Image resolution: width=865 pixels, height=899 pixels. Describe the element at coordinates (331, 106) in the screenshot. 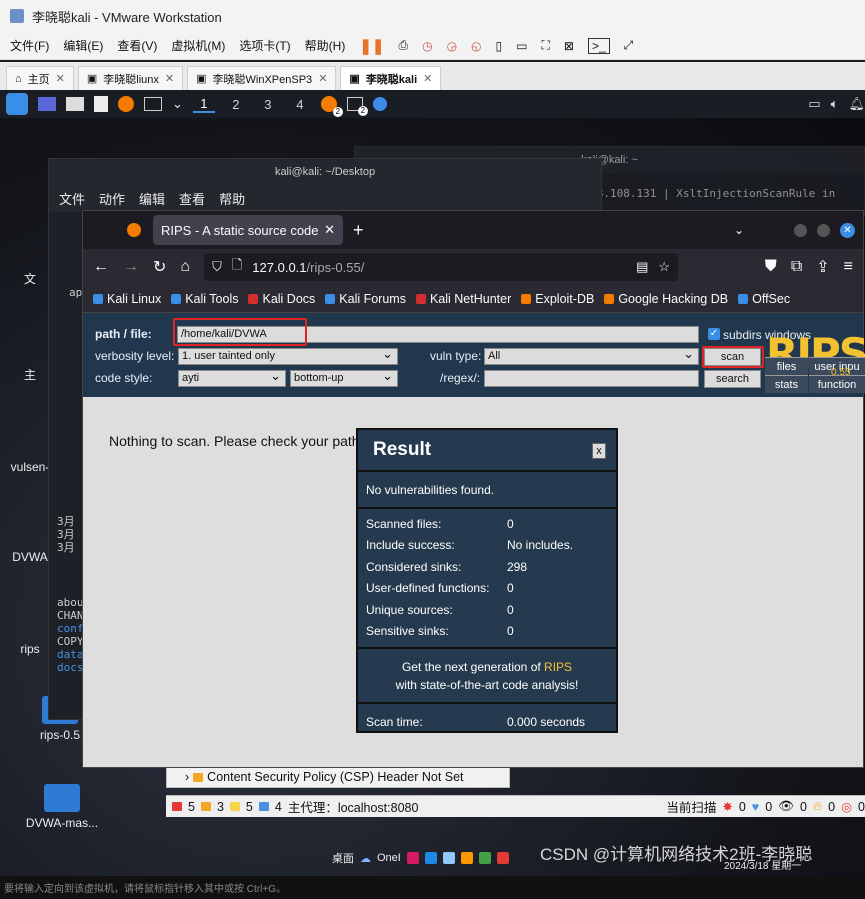

I see `taskbar-firefox-icon: 2` at that location.